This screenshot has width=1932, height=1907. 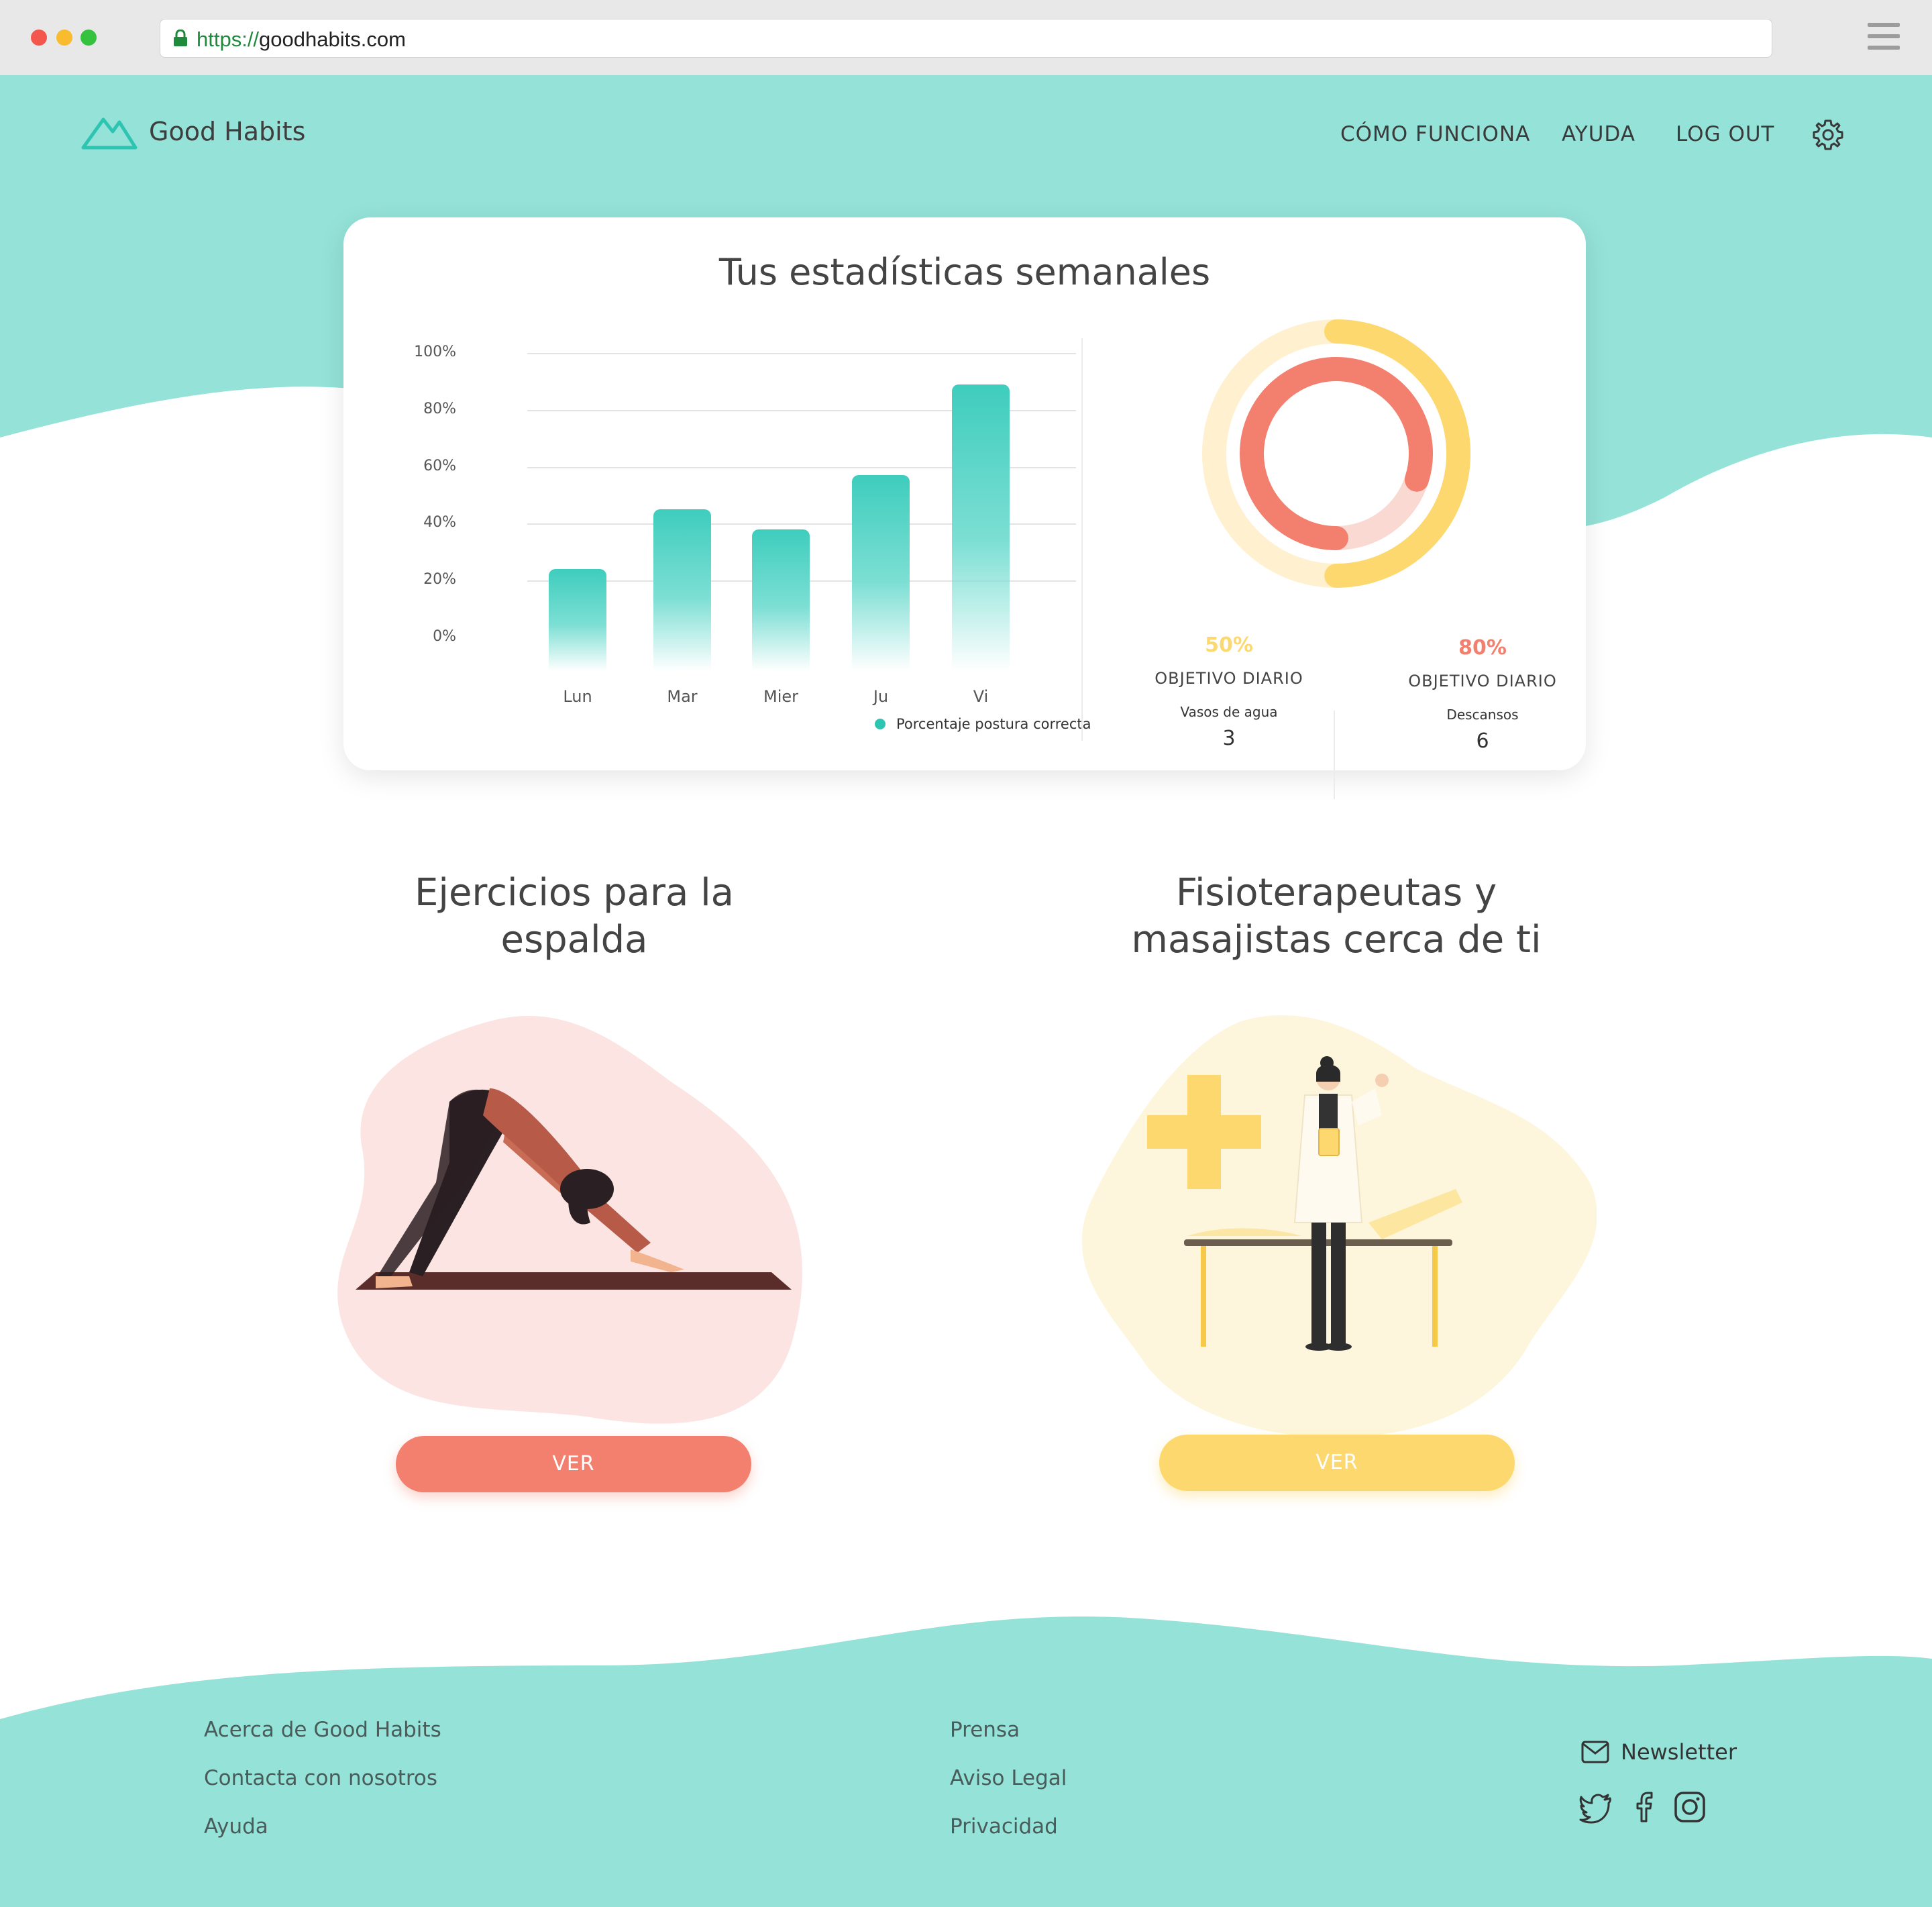 What do you see at coordinates (985, 1730) in the screenshot?
I see `footer-link-prensa: Prensa` at bounding box center [985, 1730].